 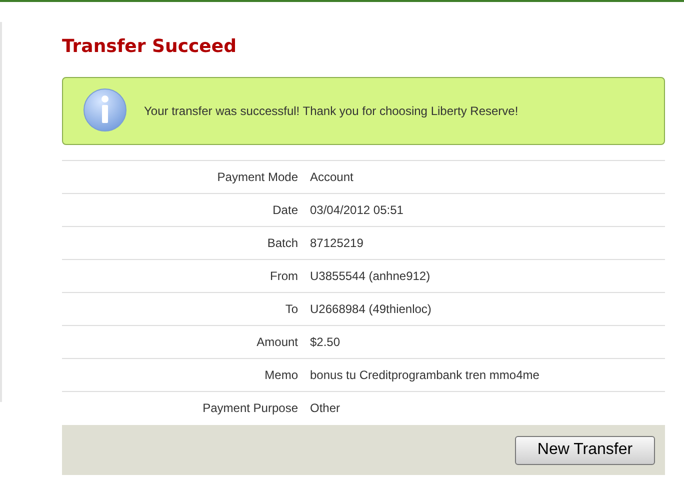 What do you see at coordinates (326, 408) in the screenshot?
I see `detail-value: Other` at bounding box center [326, 408].